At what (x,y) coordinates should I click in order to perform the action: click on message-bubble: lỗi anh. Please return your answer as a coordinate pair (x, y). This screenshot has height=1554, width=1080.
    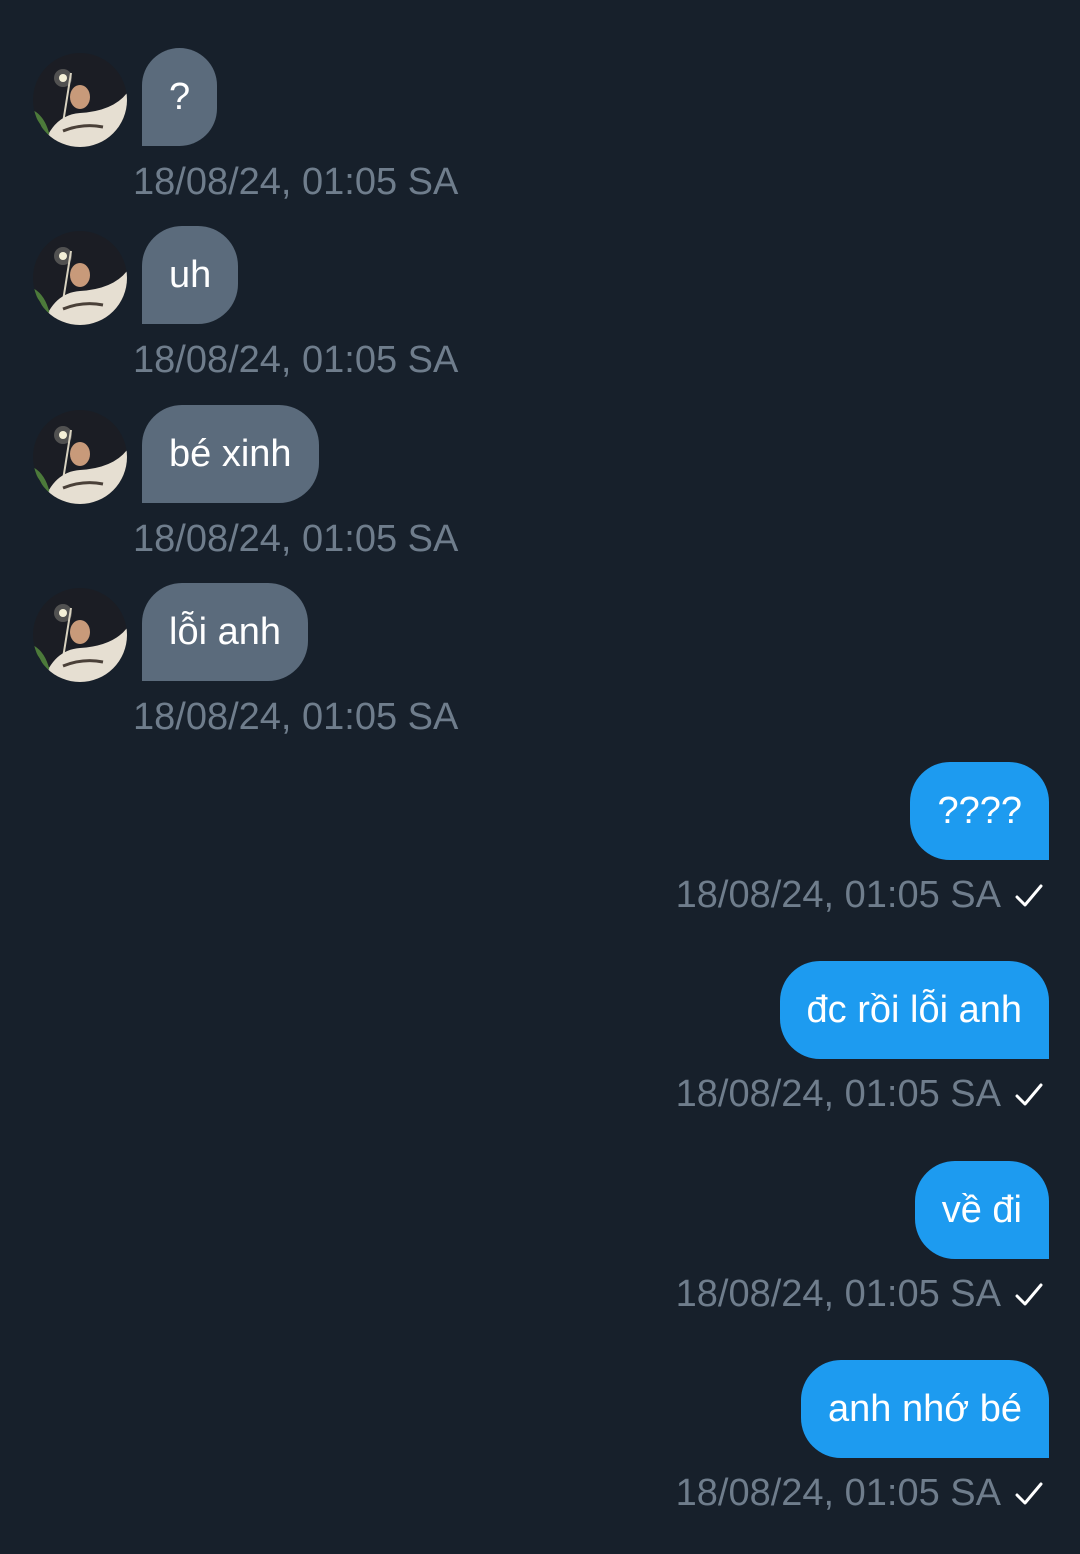
    Looking at the image, I should click on (225, 632).